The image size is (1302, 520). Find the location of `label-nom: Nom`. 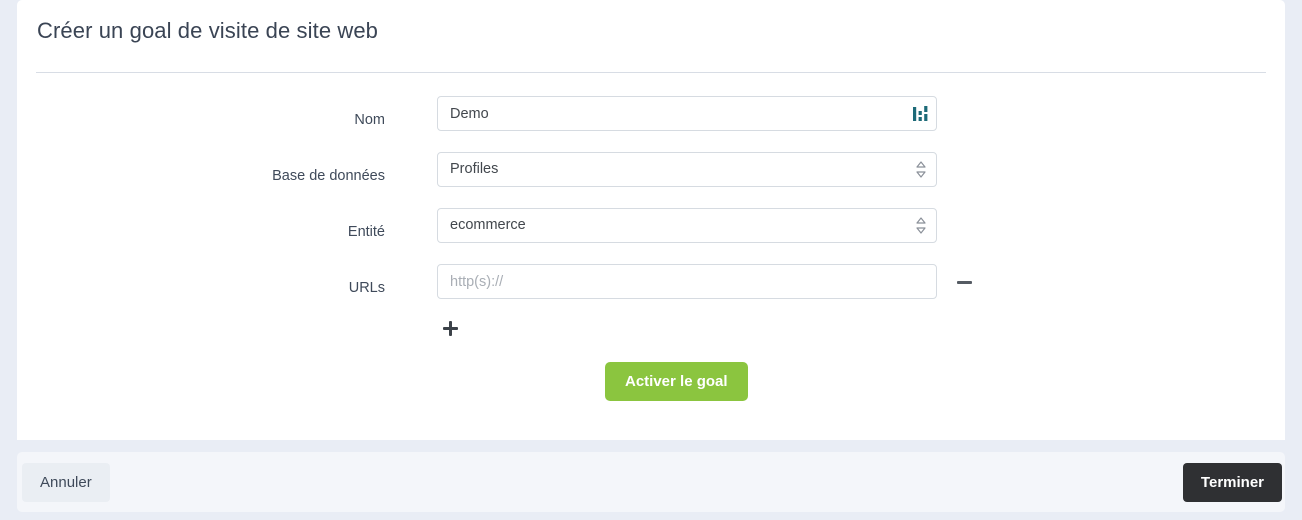

label-nom: Nom is located at coordinates (369, 120).